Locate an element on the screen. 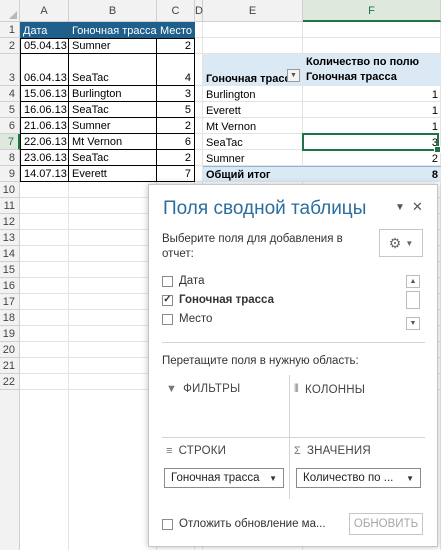  values-zone: Σ ЗНАЧЕНИЯ Количество по ... ▼ is located at coordinates (357, 468).